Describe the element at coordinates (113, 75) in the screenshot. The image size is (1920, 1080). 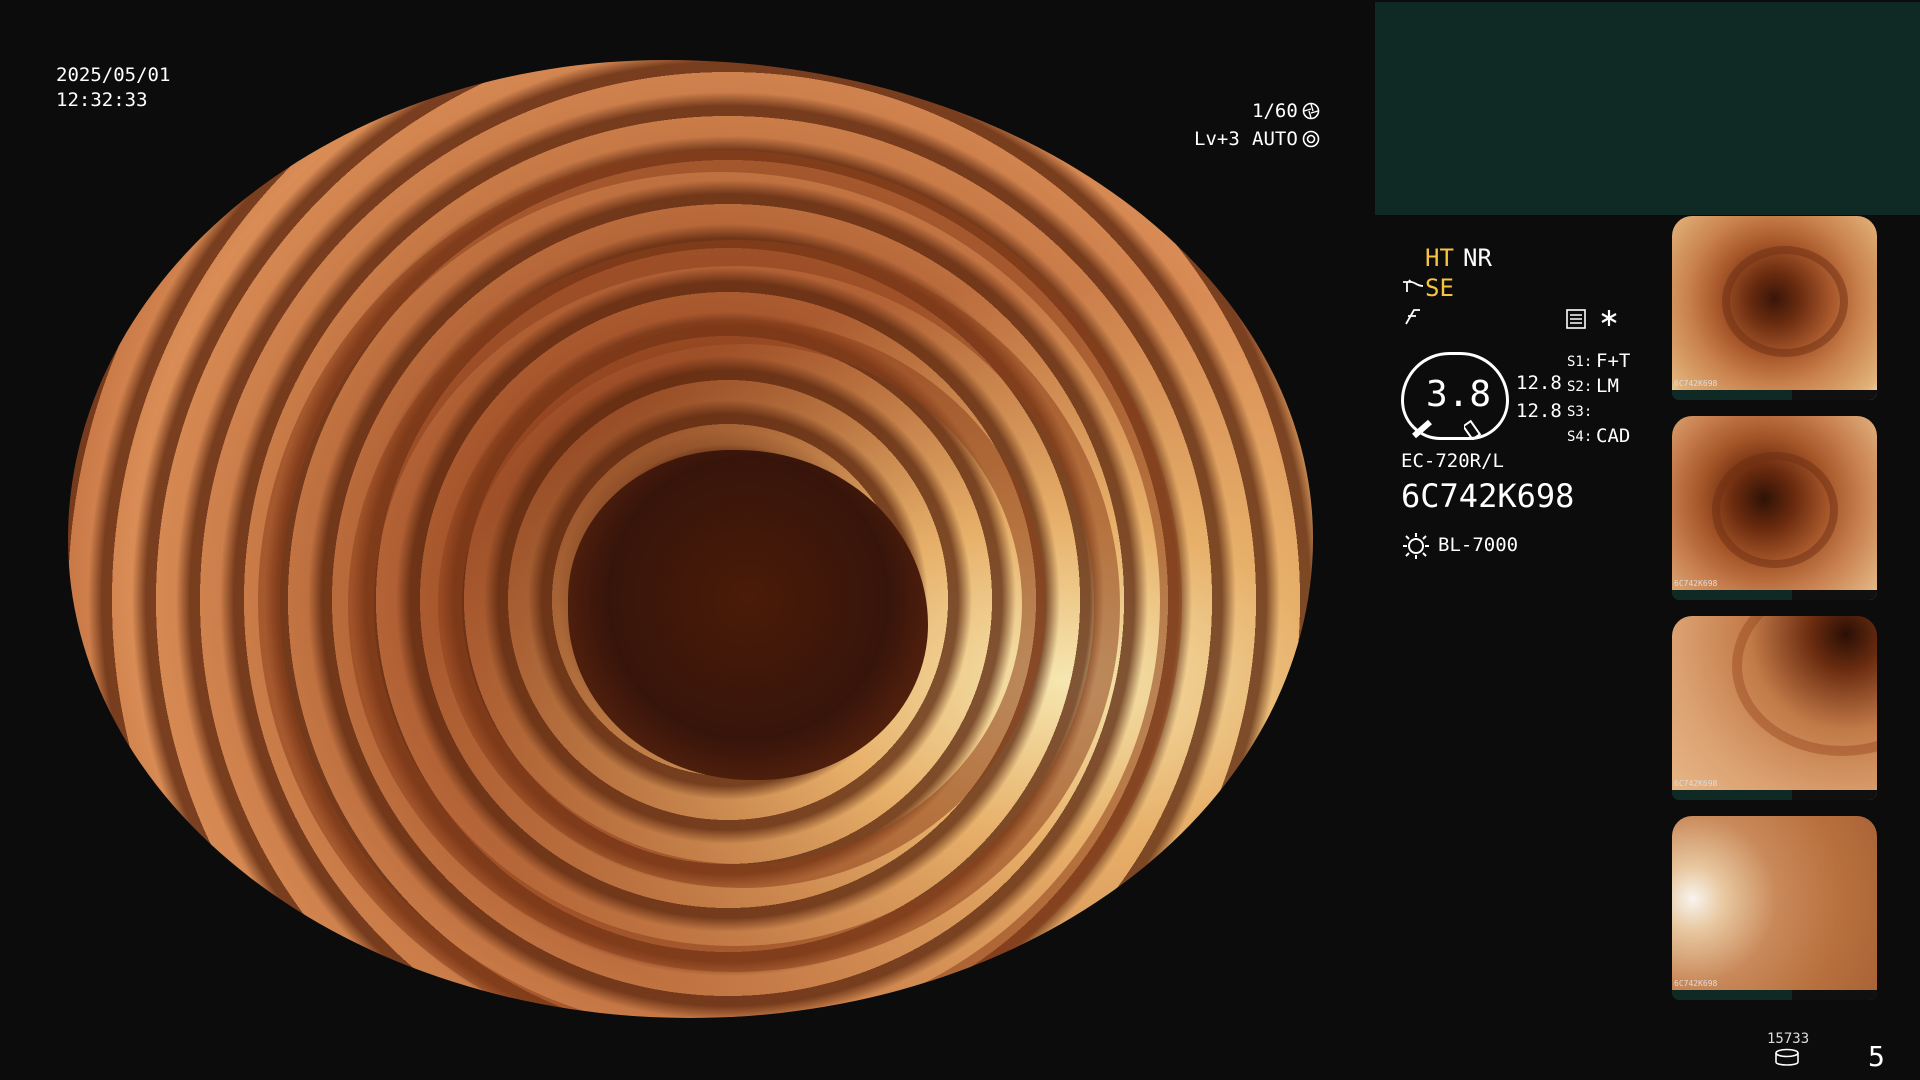
I see `exam-date: 2025/05/01` at that location.